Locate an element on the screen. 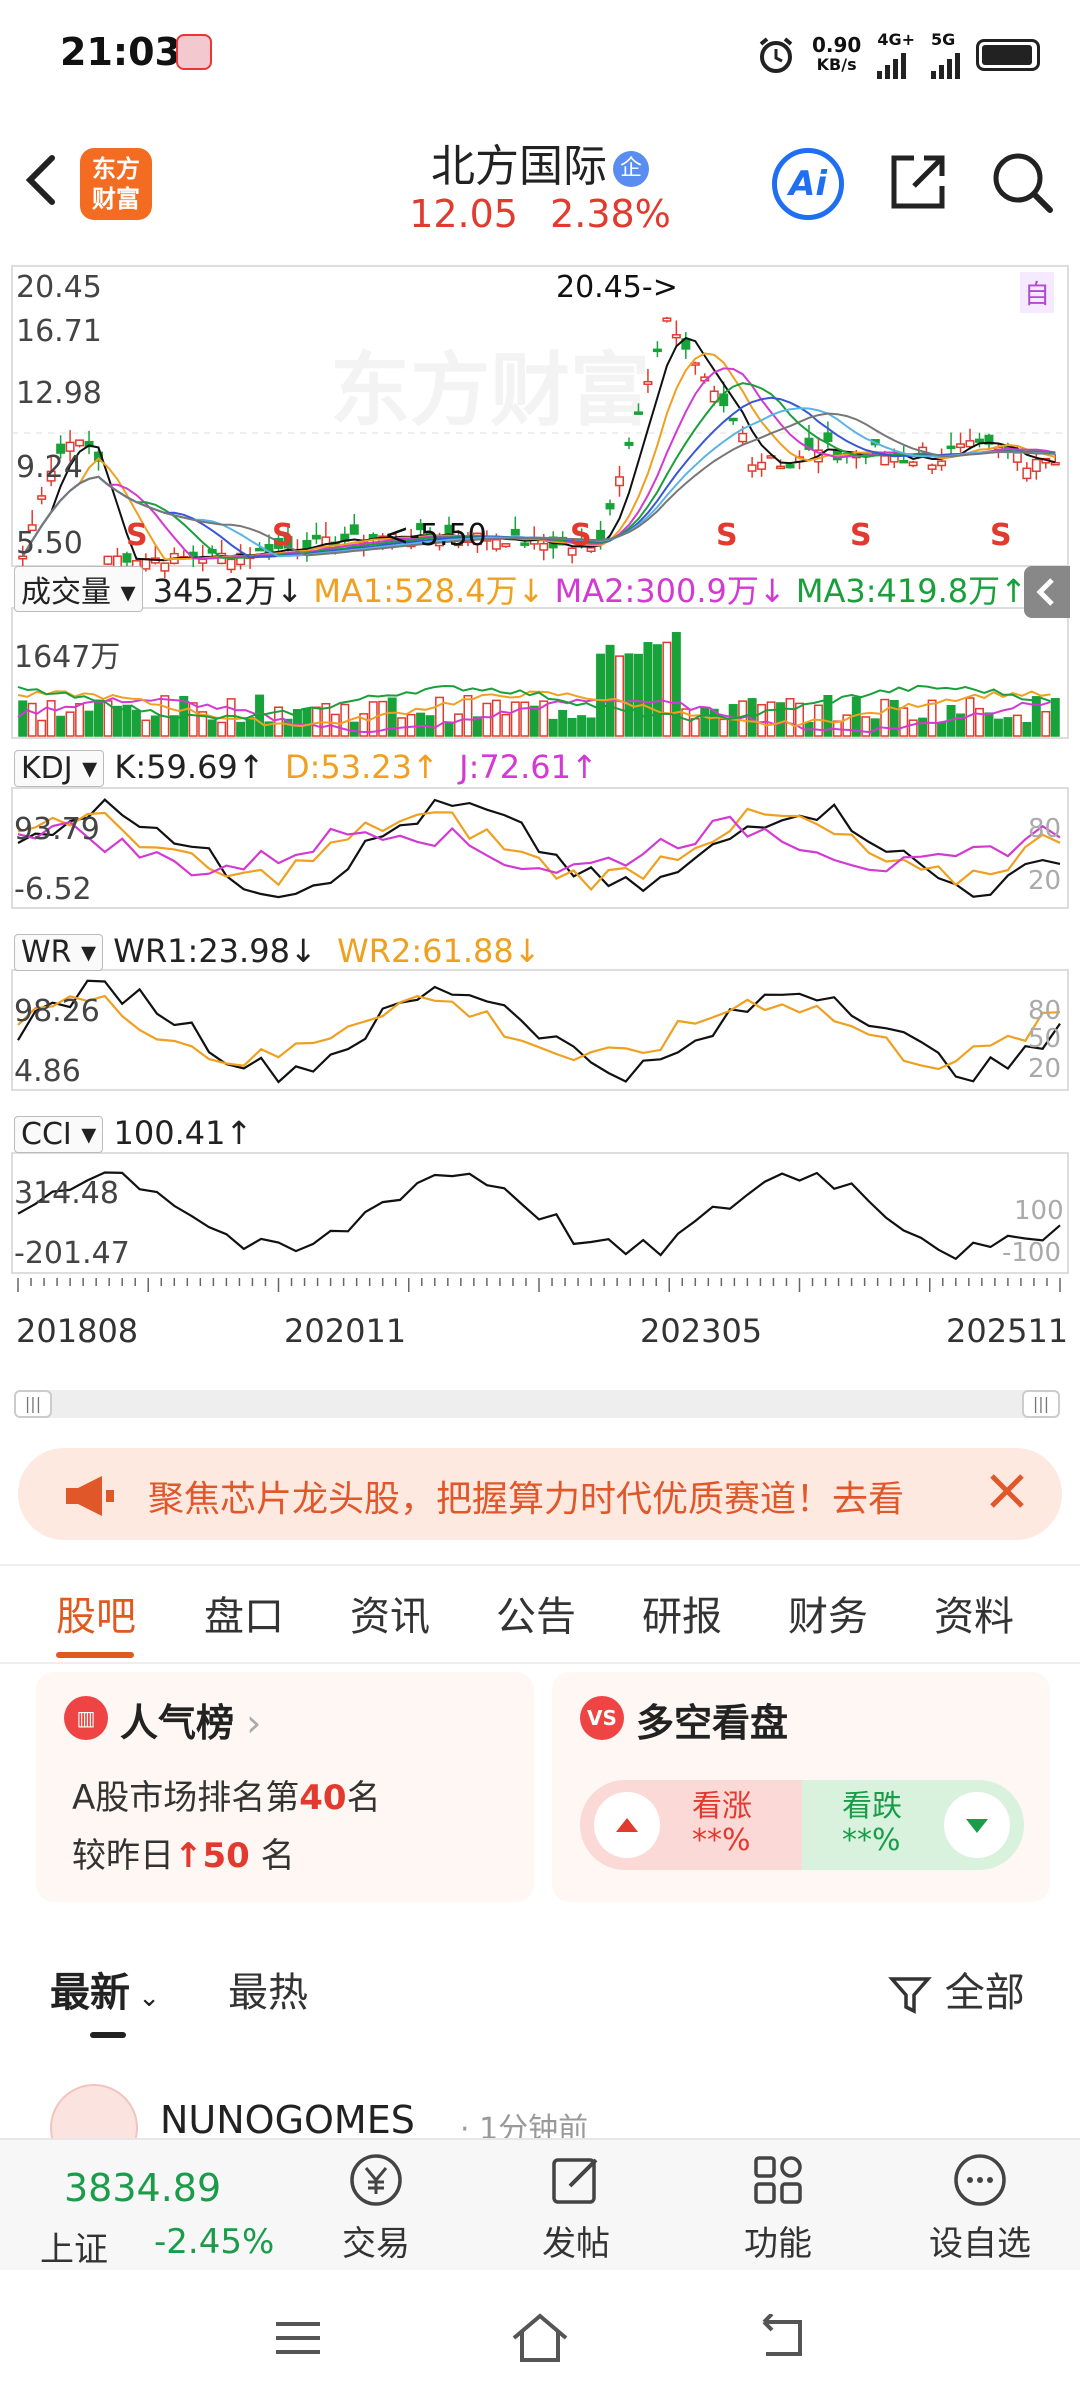 The image size is (1080, 2400). tab-announcements: 公告 is located at coordinates (536, 1613).